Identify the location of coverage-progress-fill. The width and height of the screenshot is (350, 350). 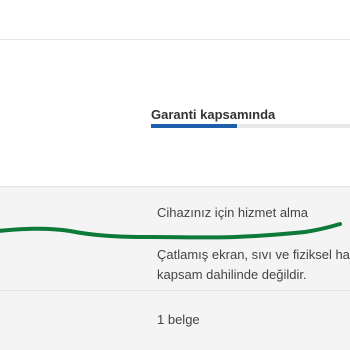
(194, 126).